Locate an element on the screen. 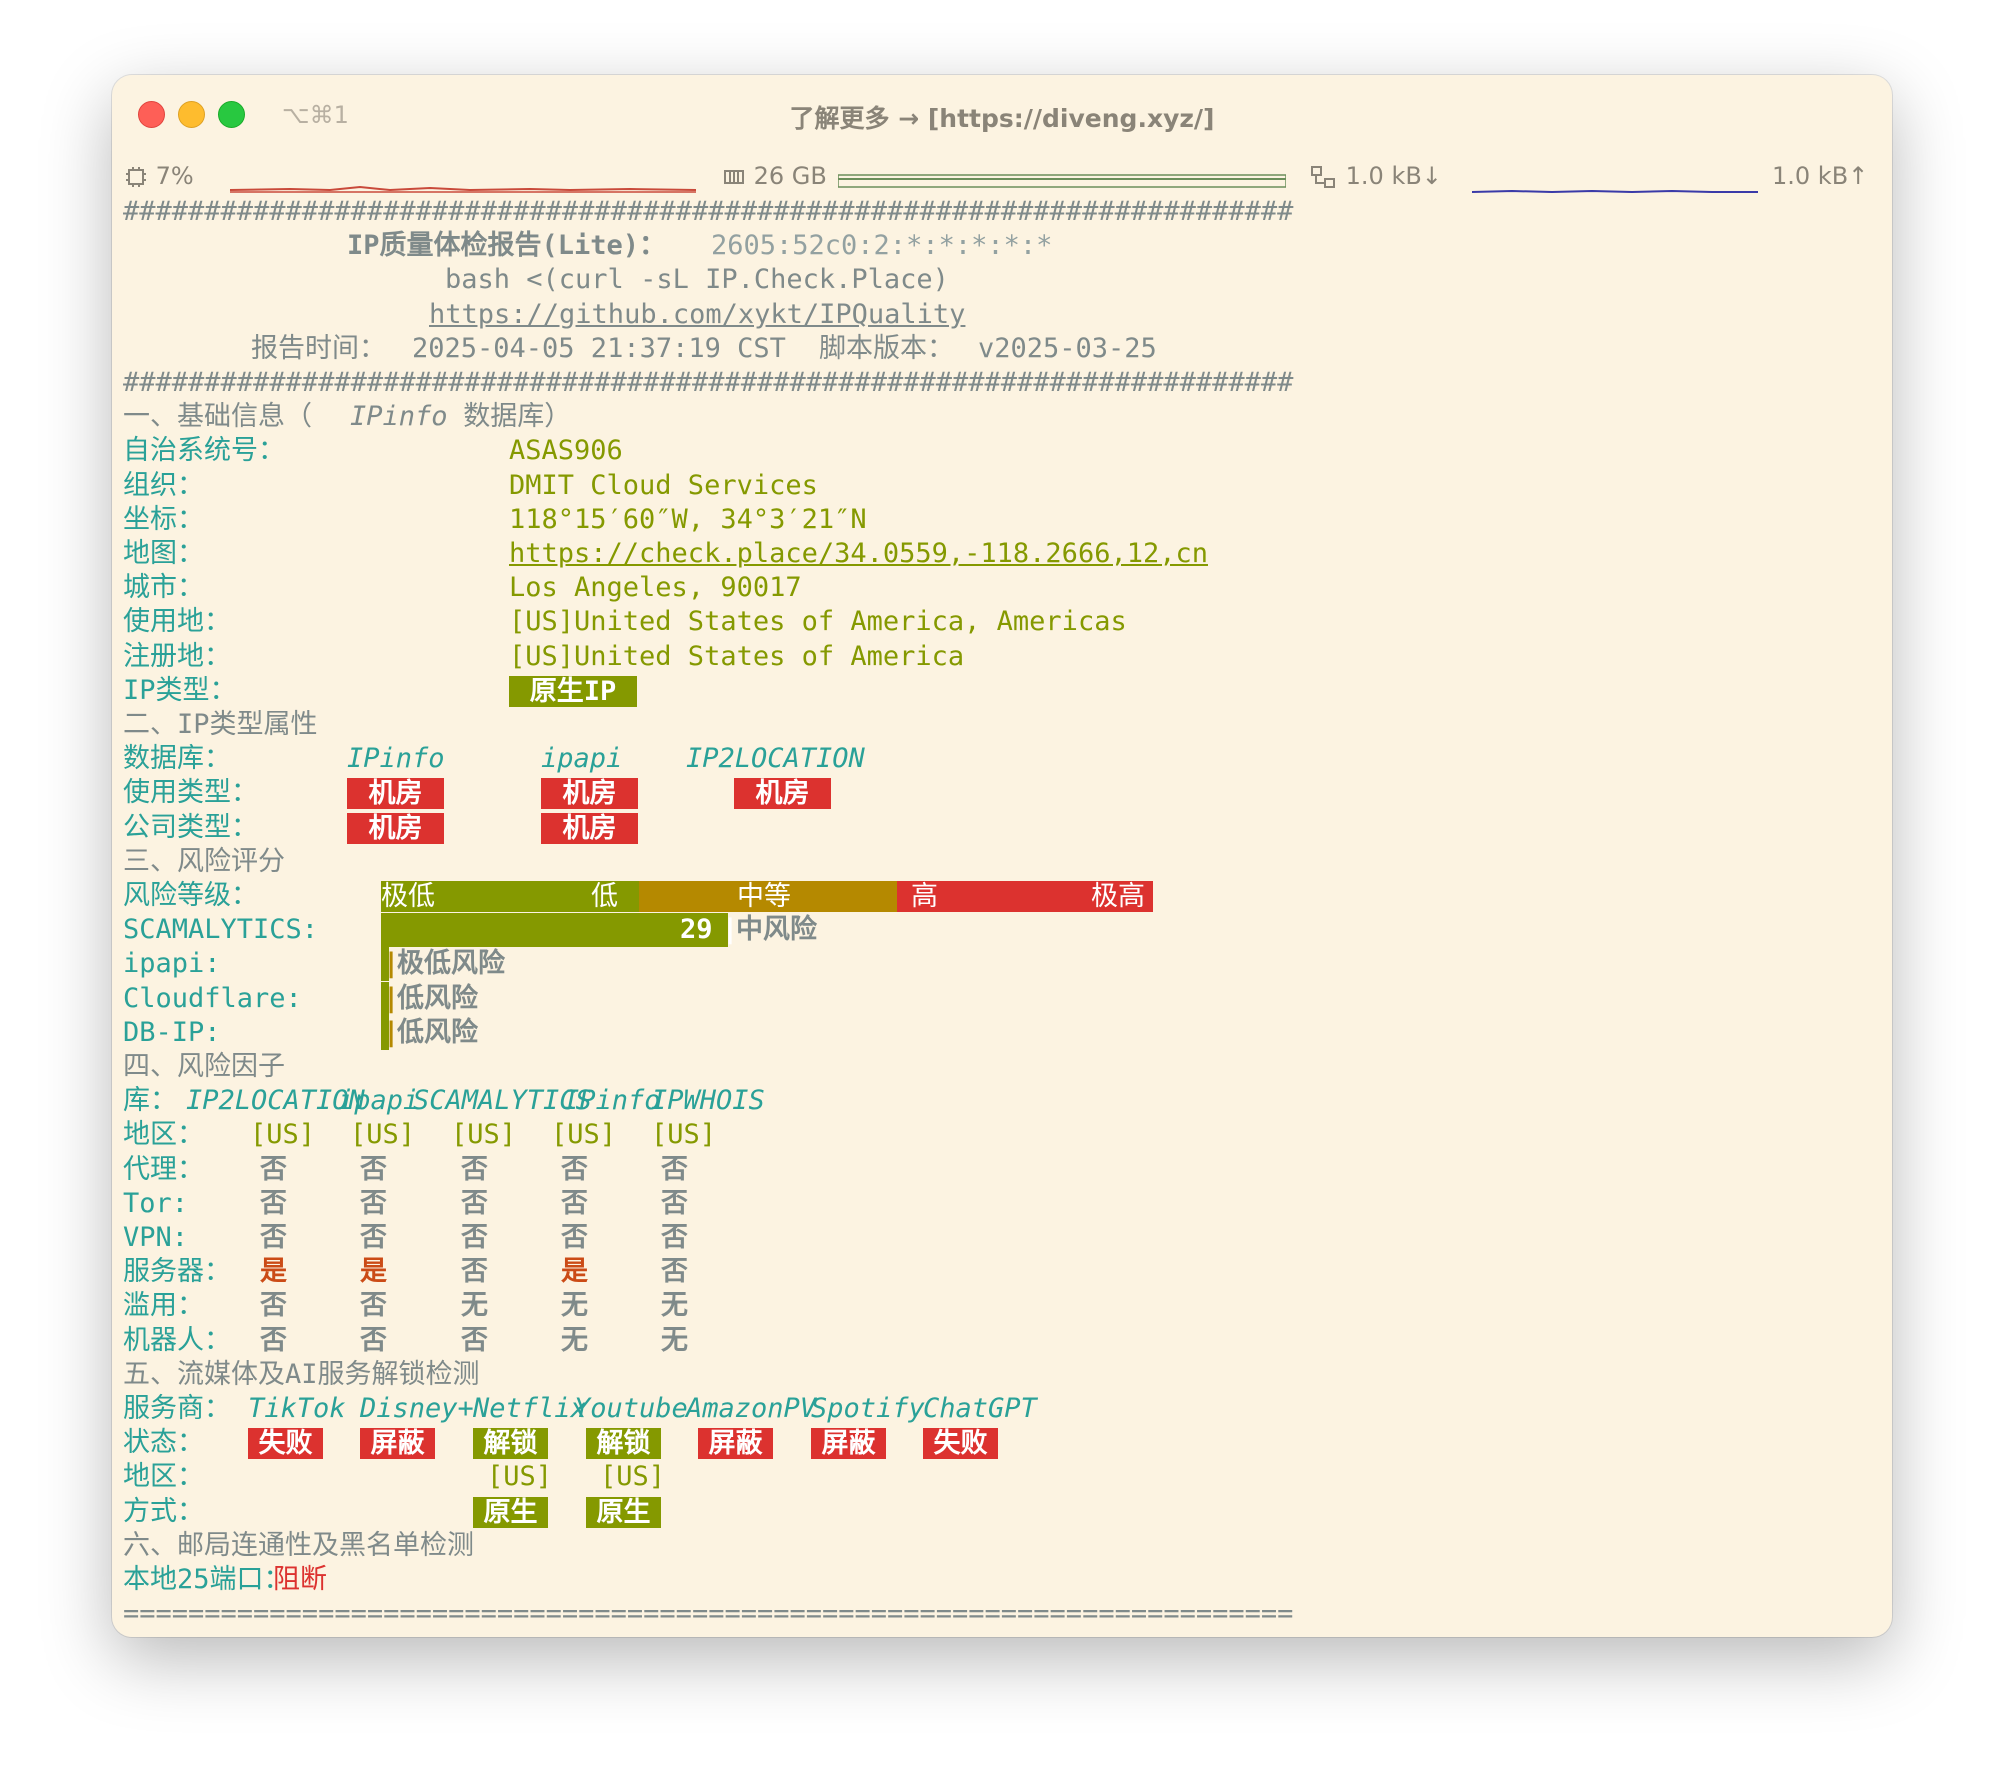  provider-name: Netflix is located at coordinates (530, 1408).